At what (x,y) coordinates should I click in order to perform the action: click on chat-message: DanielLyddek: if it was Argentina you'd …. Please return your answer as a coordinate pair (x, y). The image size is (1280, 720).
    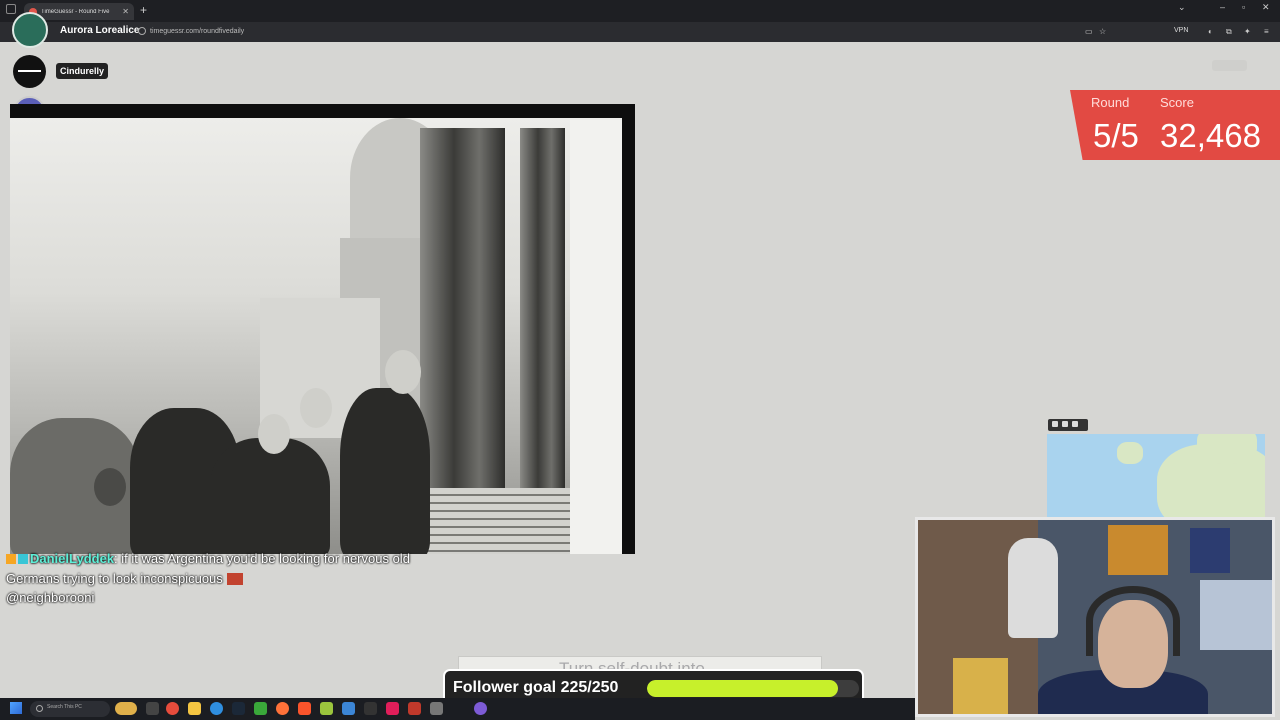
    Looking at the image, I should click on (216, 578).